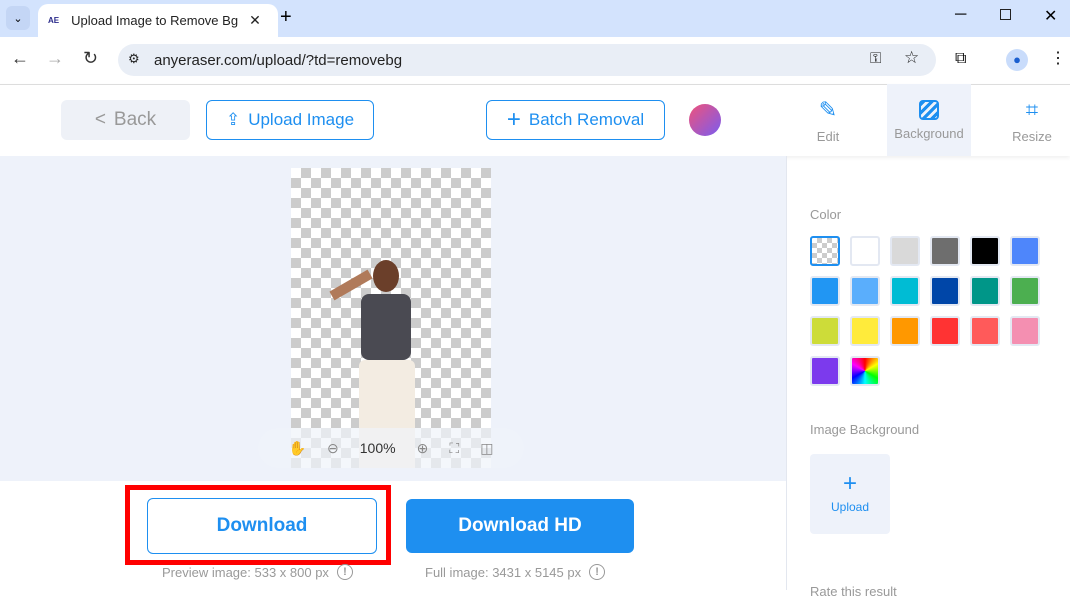 The height and width of the screenshot is (599, 1070). What do you see at coordinates (1032, 136) in the screenshot?
I see `tool-label: Resize` at bounding box center [1032, 136].